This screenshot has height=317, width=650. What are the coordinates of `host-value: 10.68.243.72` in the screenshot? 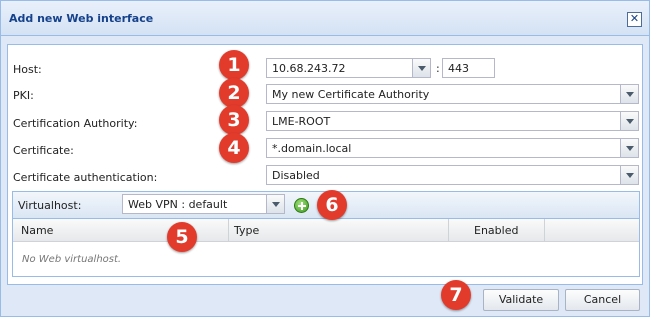 It's located at (309, 68).